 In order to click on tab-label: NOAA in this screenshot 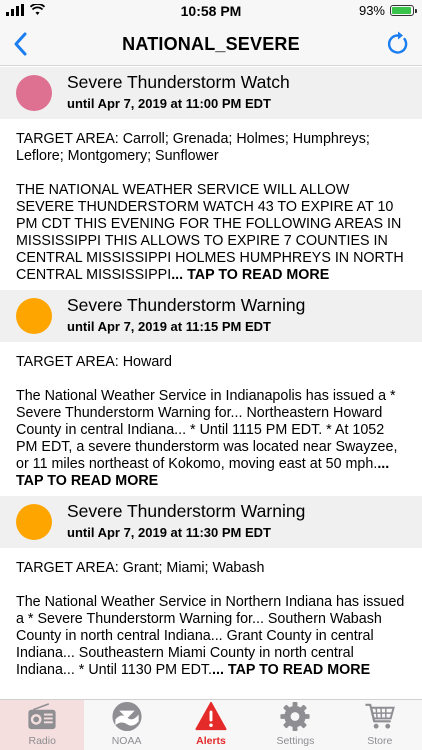, I will do `click(126, 741)`.